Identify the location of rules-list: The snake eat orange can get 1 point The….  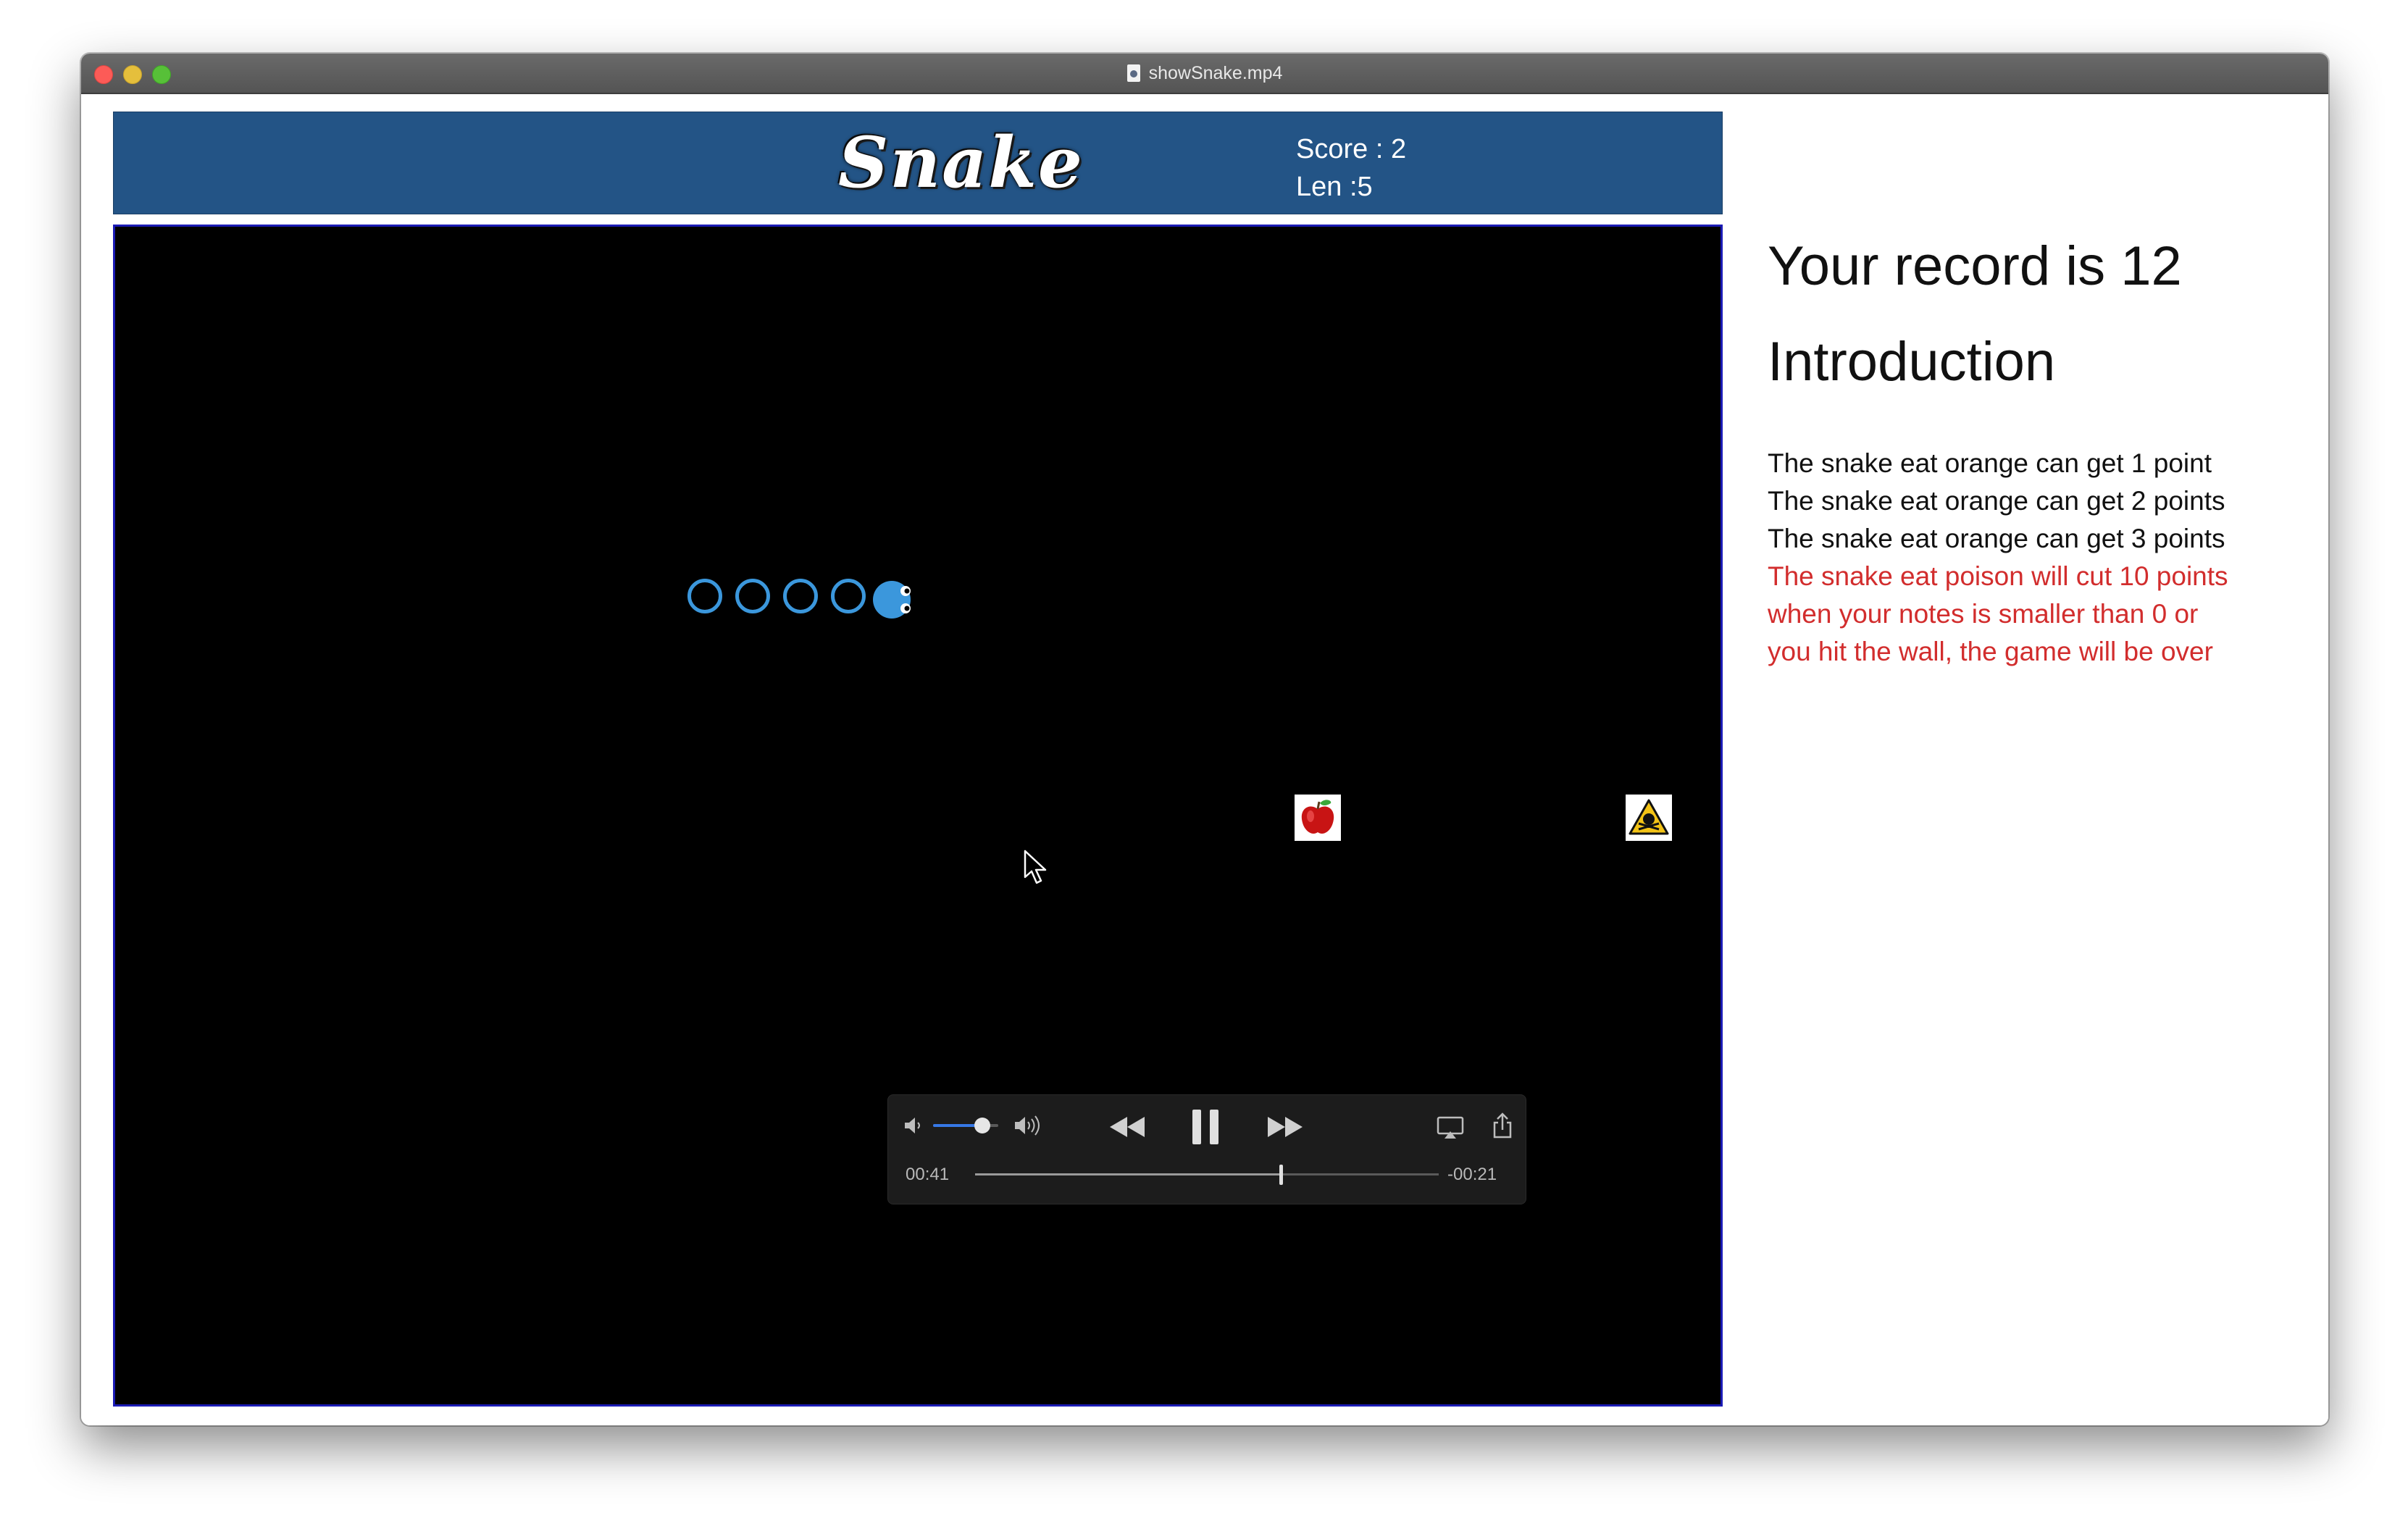
(1998, 558).